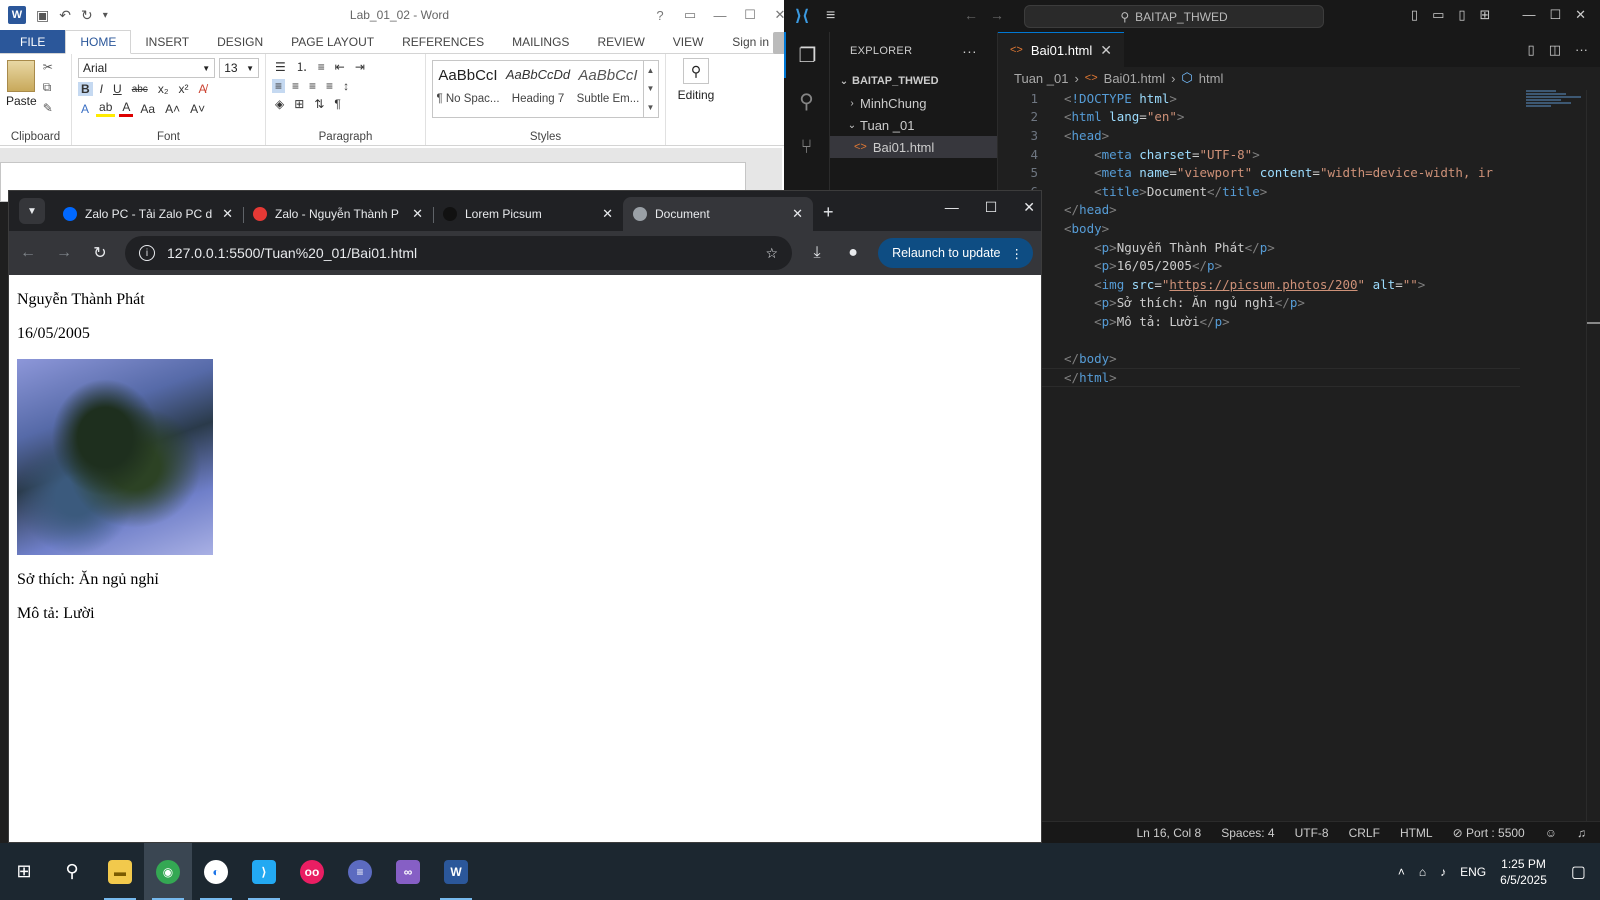  What do you see at coordinates (48, 108) in the screenshot?
I see `format-painter-icon: ✎` at bounding box center [48, 108].